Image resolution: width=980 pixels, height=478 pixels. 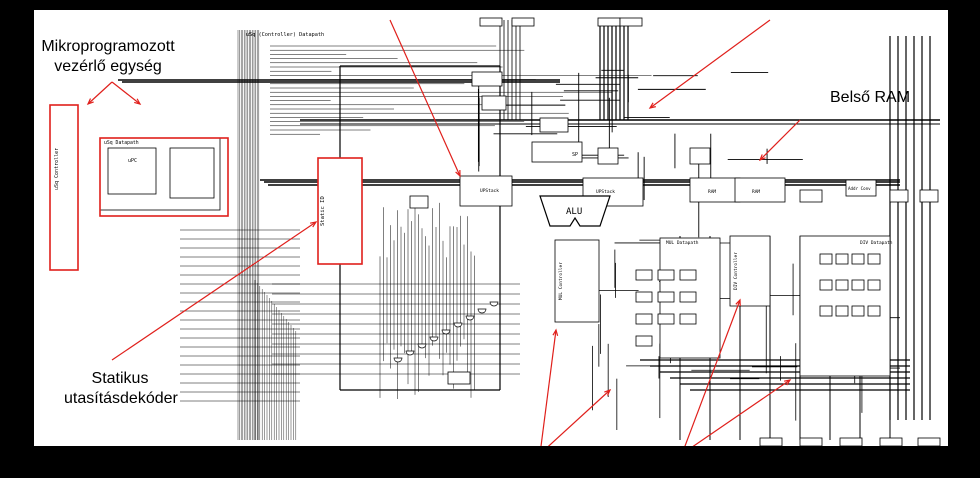 What do you see at coordinates (192, 173) in the screenshot?
I see `address-mux-box` at bounding box center [192, 173].